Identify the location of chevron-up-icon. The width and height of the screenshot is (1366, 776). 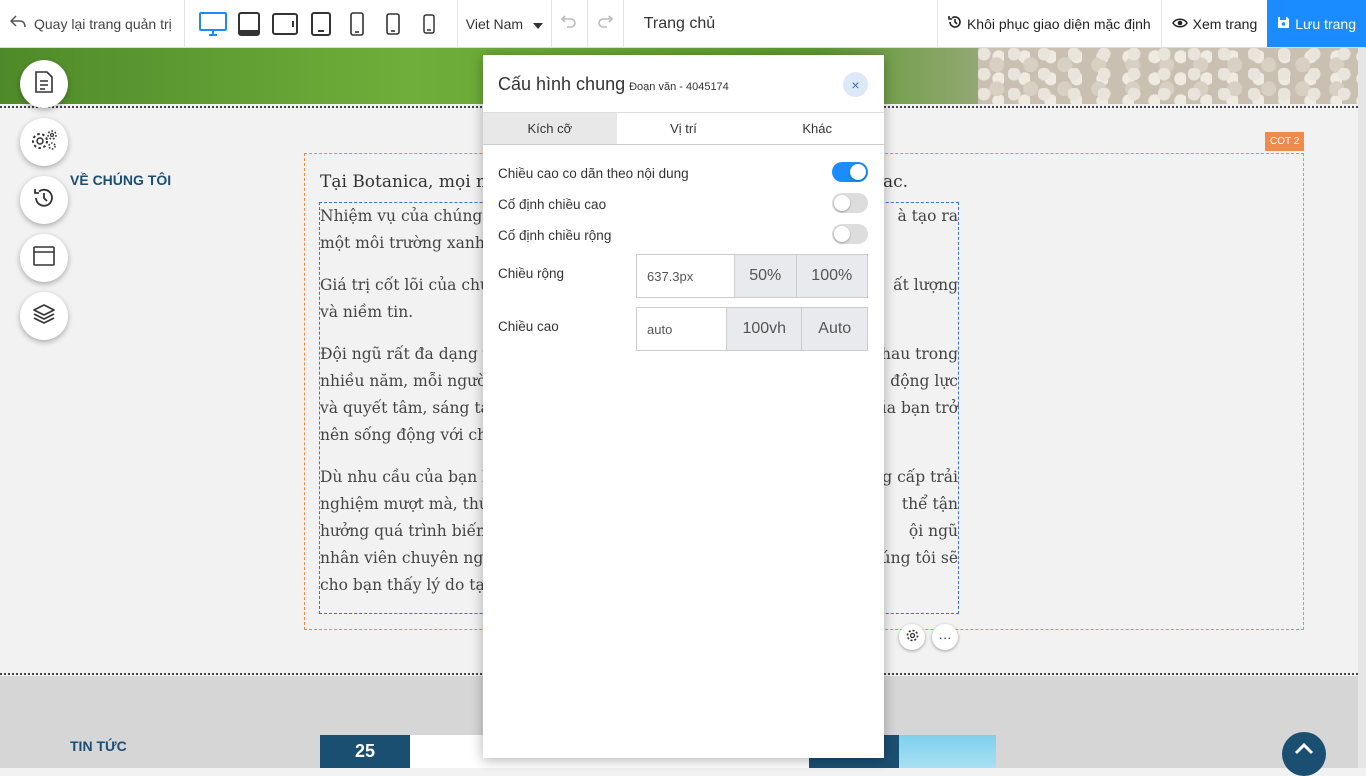
(1304, 751).